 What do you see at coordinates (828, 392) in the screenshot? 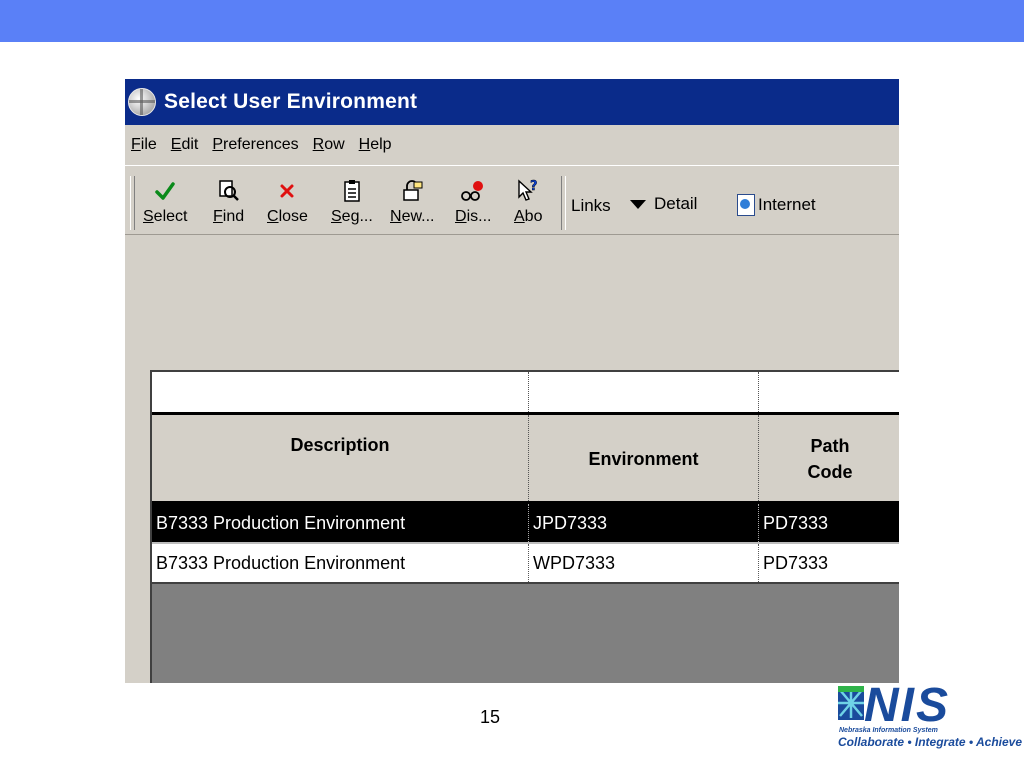
I see `qbe-path-code-field` at bounding box center [828, 392].